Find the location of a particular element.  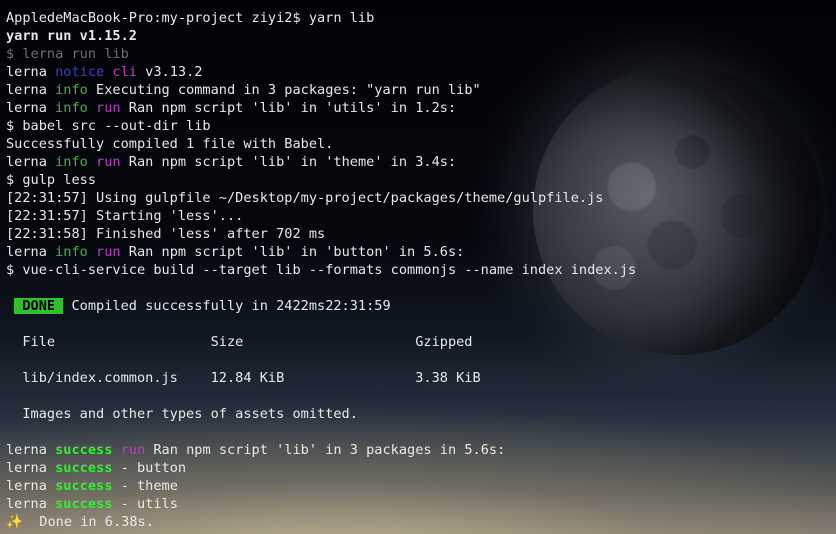

terminal-text-segment: $ lerna run lib is located at coordinates (67, 54).